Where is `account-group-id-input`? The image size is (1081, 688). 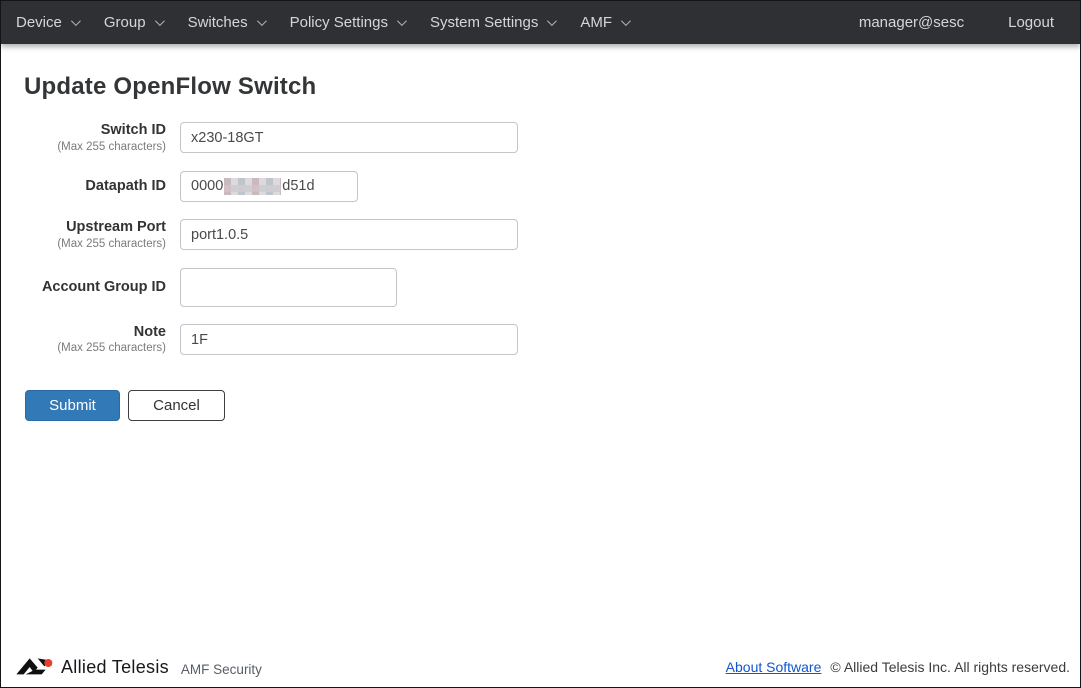
account-group-id-input is located at coordinates (288, 287).